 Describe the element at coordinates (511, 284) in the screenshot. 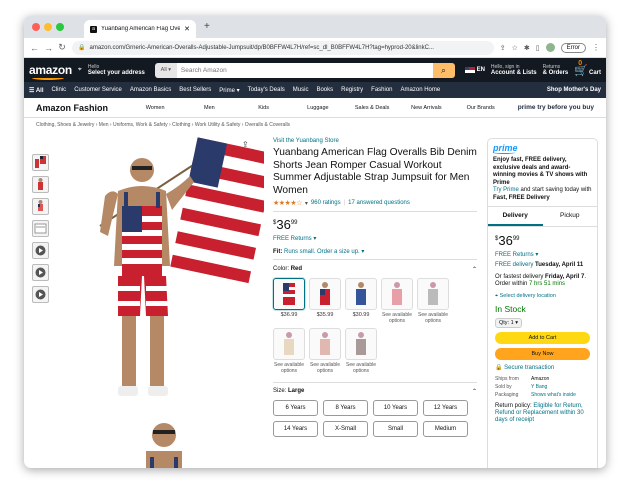

I see `order-within: Order within` at that location.